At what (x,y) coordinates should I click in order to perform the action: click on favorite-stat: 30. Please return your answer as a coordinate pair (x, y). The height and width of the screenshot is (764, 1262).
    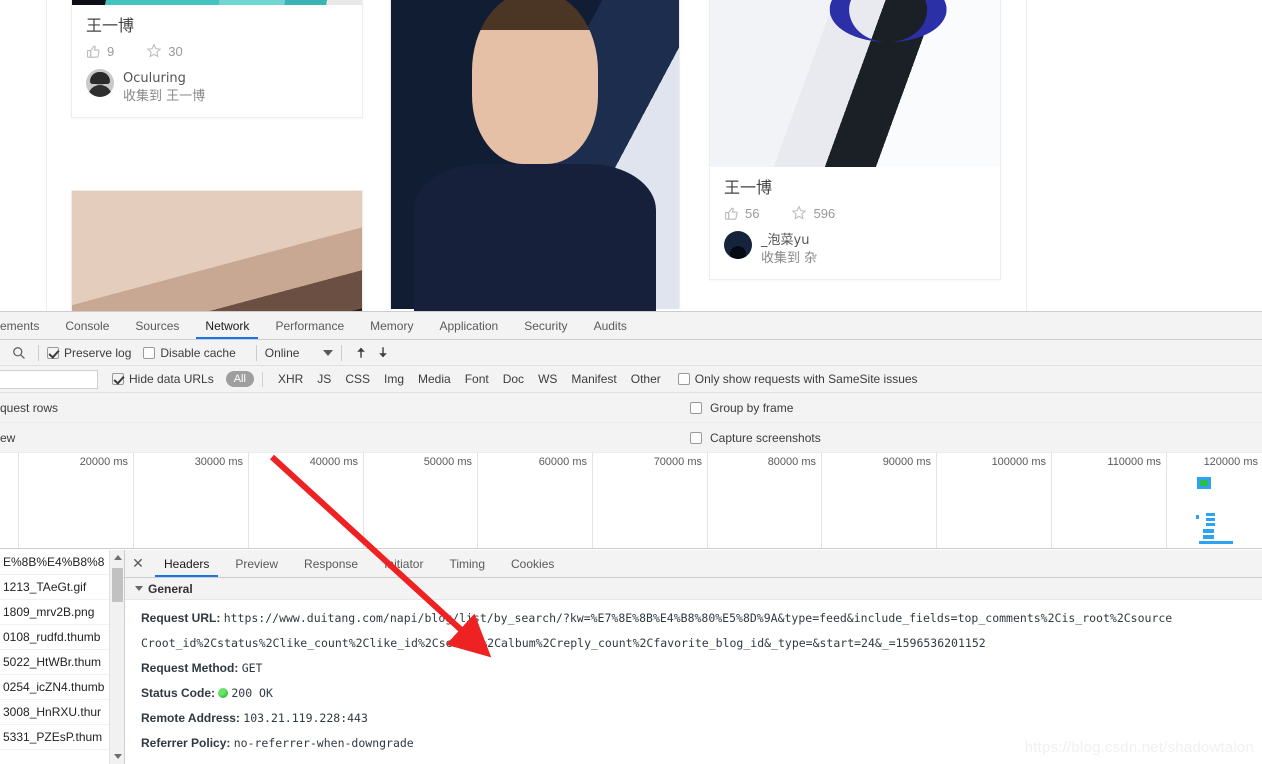
    Looking at the image, I should click on (164, 51).